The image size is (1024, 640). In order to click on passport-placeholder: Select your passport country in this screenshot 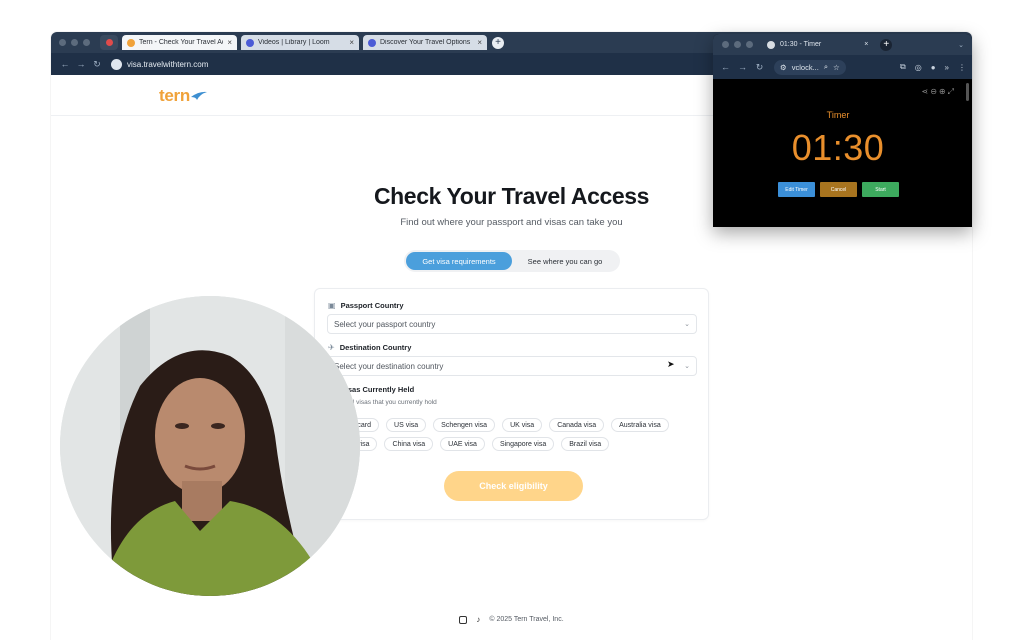, I will do `click(385, 324)`.